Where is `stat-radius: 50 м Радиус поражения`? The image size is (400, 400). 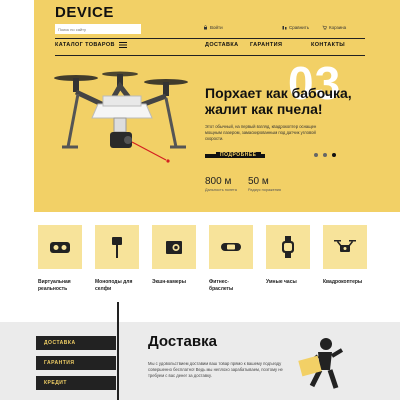 stat-radius: 50 м Радиус поражения is located at coordinates (264, 184).